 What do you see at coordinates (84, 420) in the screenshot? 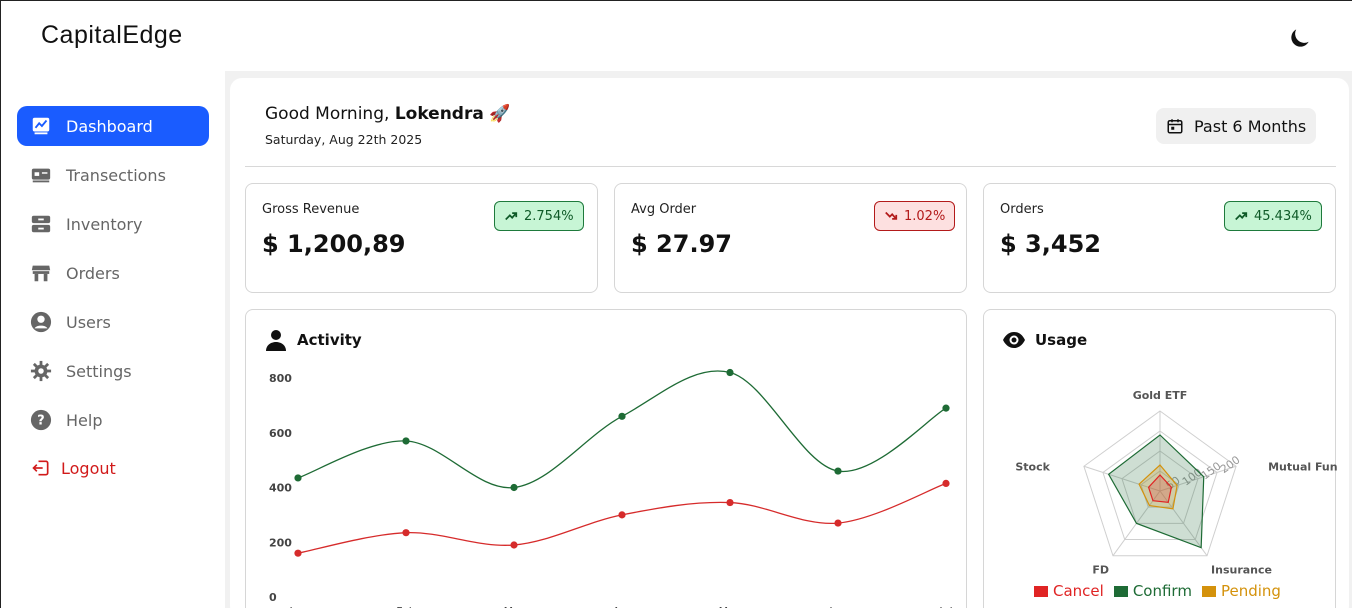
I see `sidebar-item-label: Help` at bounding box center [84, 420].